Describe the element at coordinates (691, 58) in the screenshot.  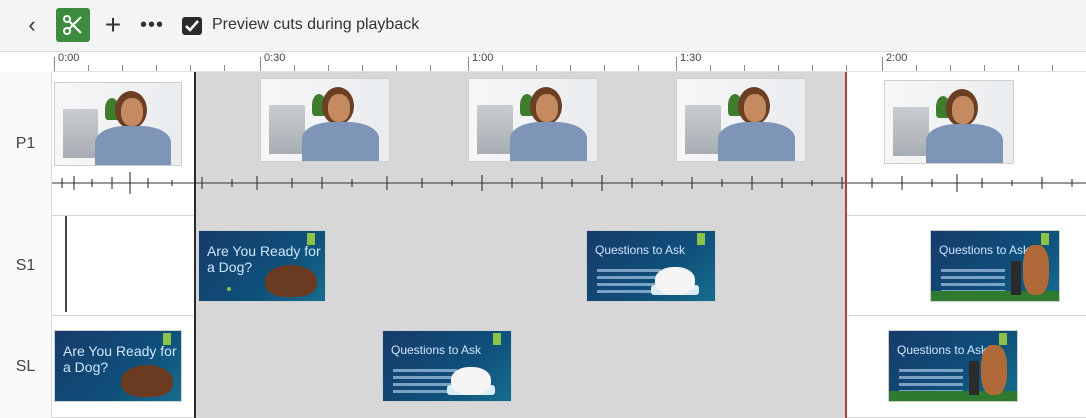
I see `ruler-label: 1:30` at that location.